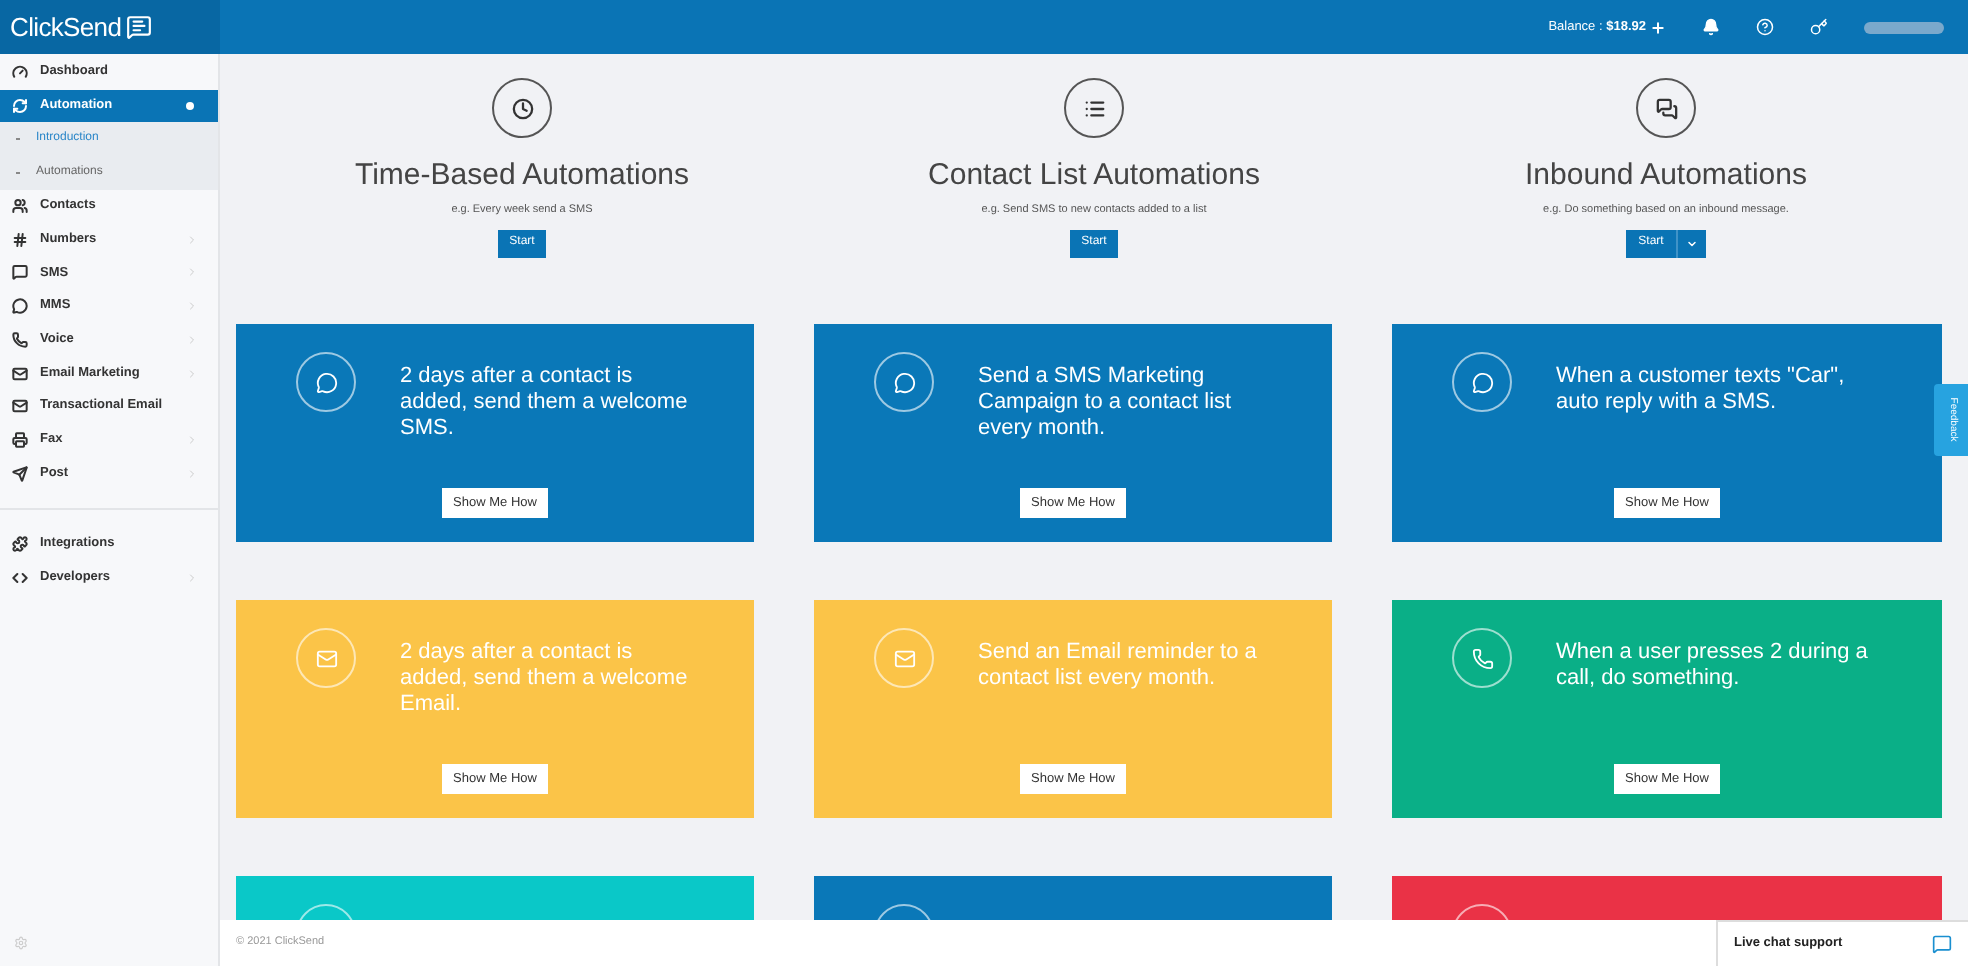 The width and height of the screenshot is (1968, 966). What do you see at coordinates (1106, 403) in the screenshot?
I see `card-text: Send a SMS Marketing Campaign to a contact list every month.` at bounding box center [1106, 403].